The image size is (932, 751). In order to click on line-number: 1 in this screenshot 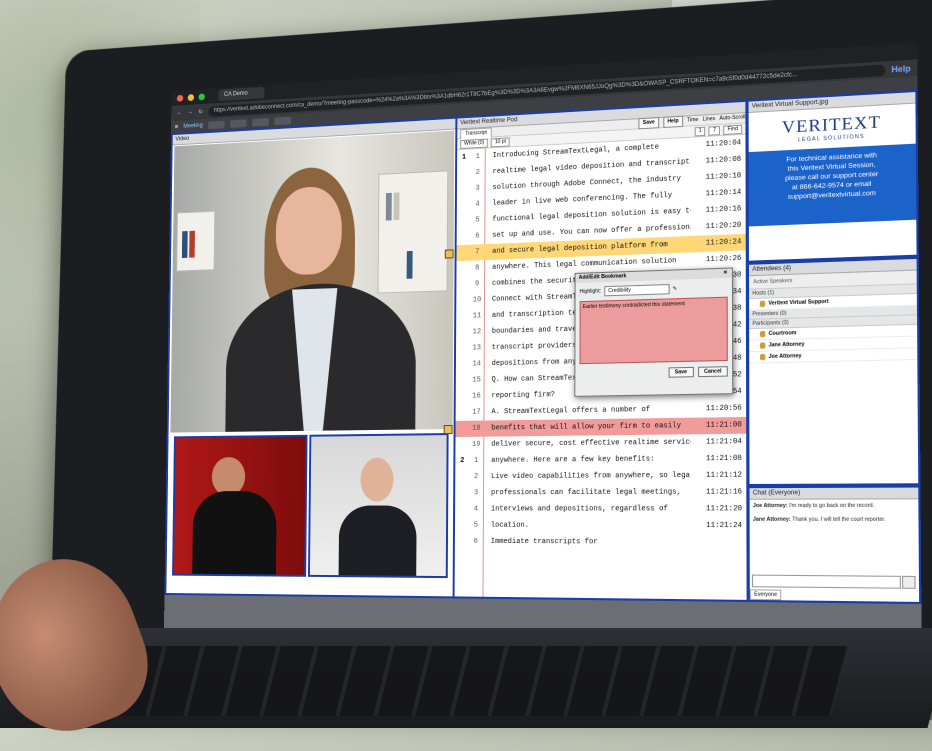, I will do `click(476, 461)`.